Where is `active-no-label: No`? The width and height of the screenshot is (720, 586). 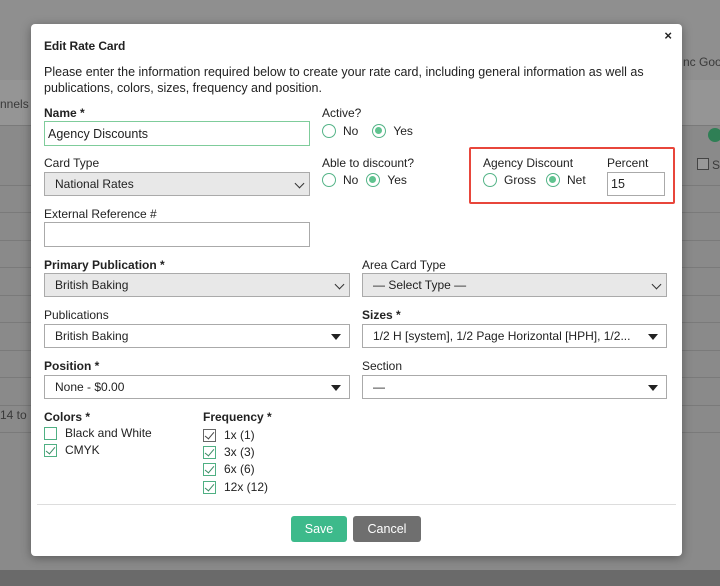
active-no-label: No is located at coordinates (351, 131).